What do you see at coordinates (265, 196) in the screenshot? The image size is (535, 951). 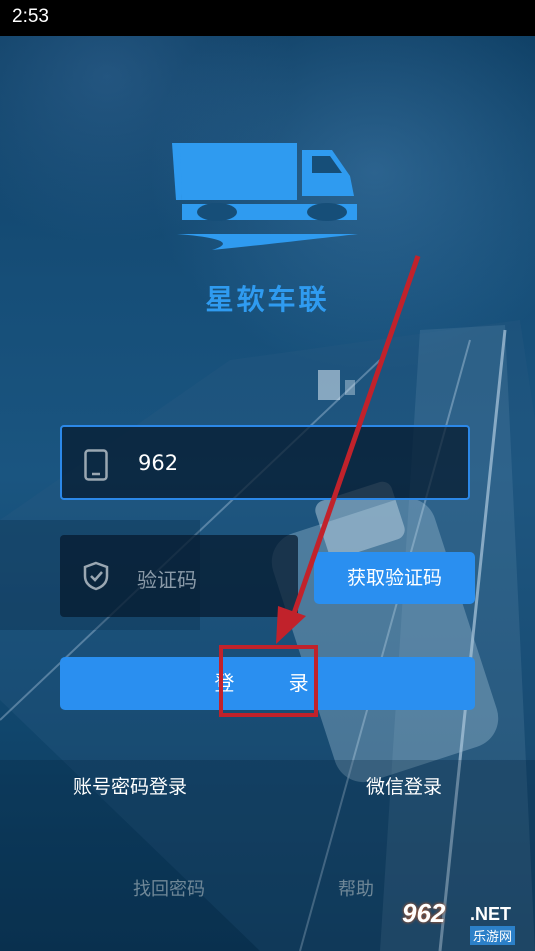 I see `truck-logo-icon` at bounding box center [265, 196].